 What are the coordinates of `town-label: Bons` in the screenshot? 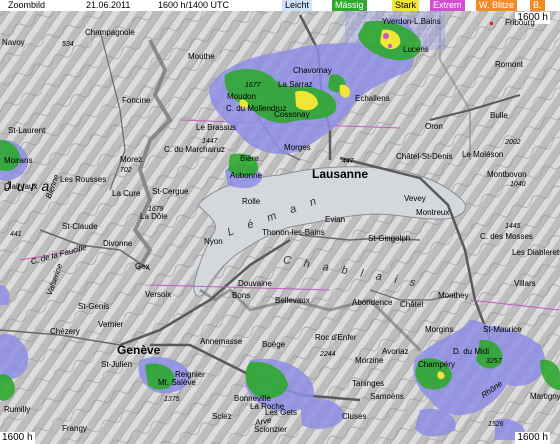 It's located at (241, 295).